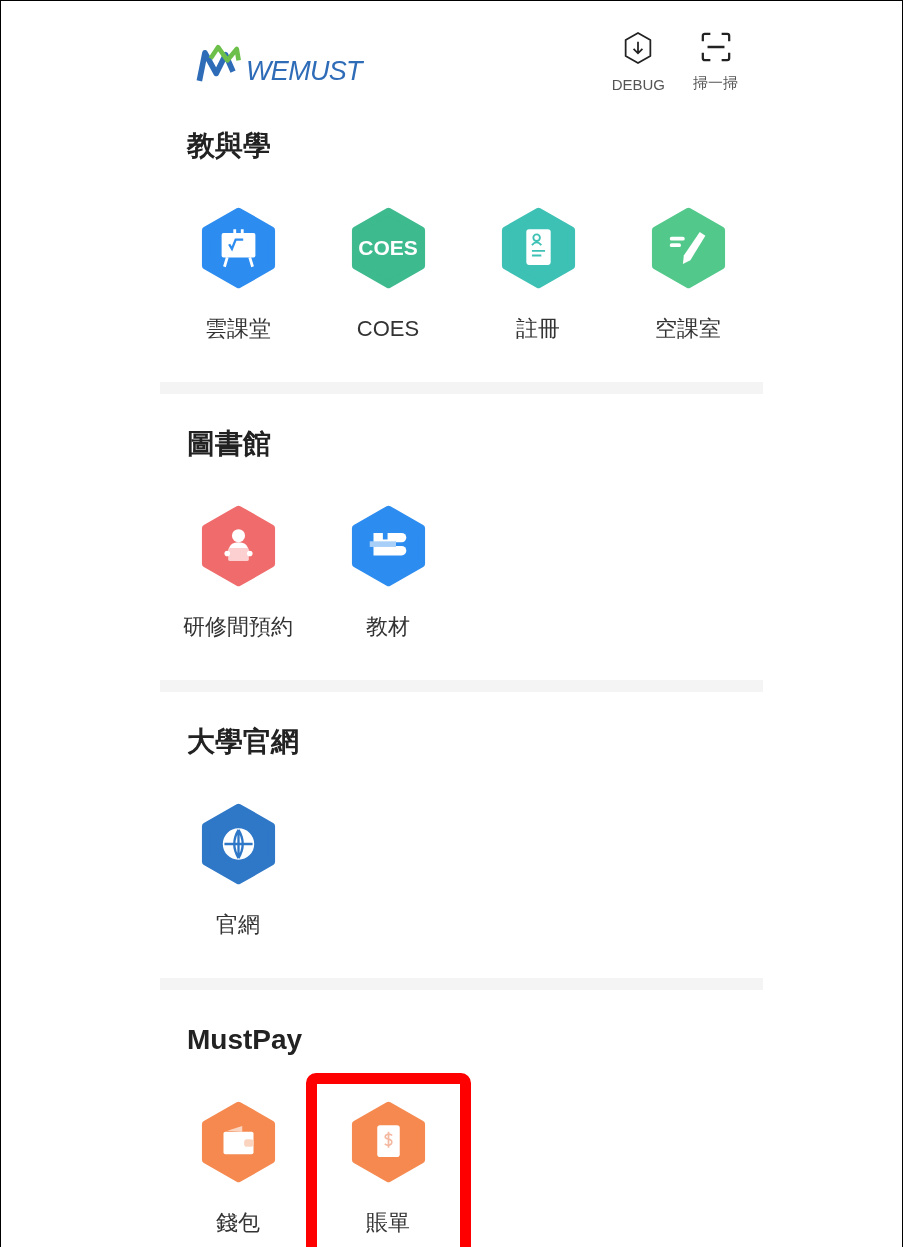 The height and width of the screenshot is (1247, 903). What do you see at coordinates (238, 573) in the screenshot?
I see `app-shortcut: 研修間預約` at bounding box center [238, 573].